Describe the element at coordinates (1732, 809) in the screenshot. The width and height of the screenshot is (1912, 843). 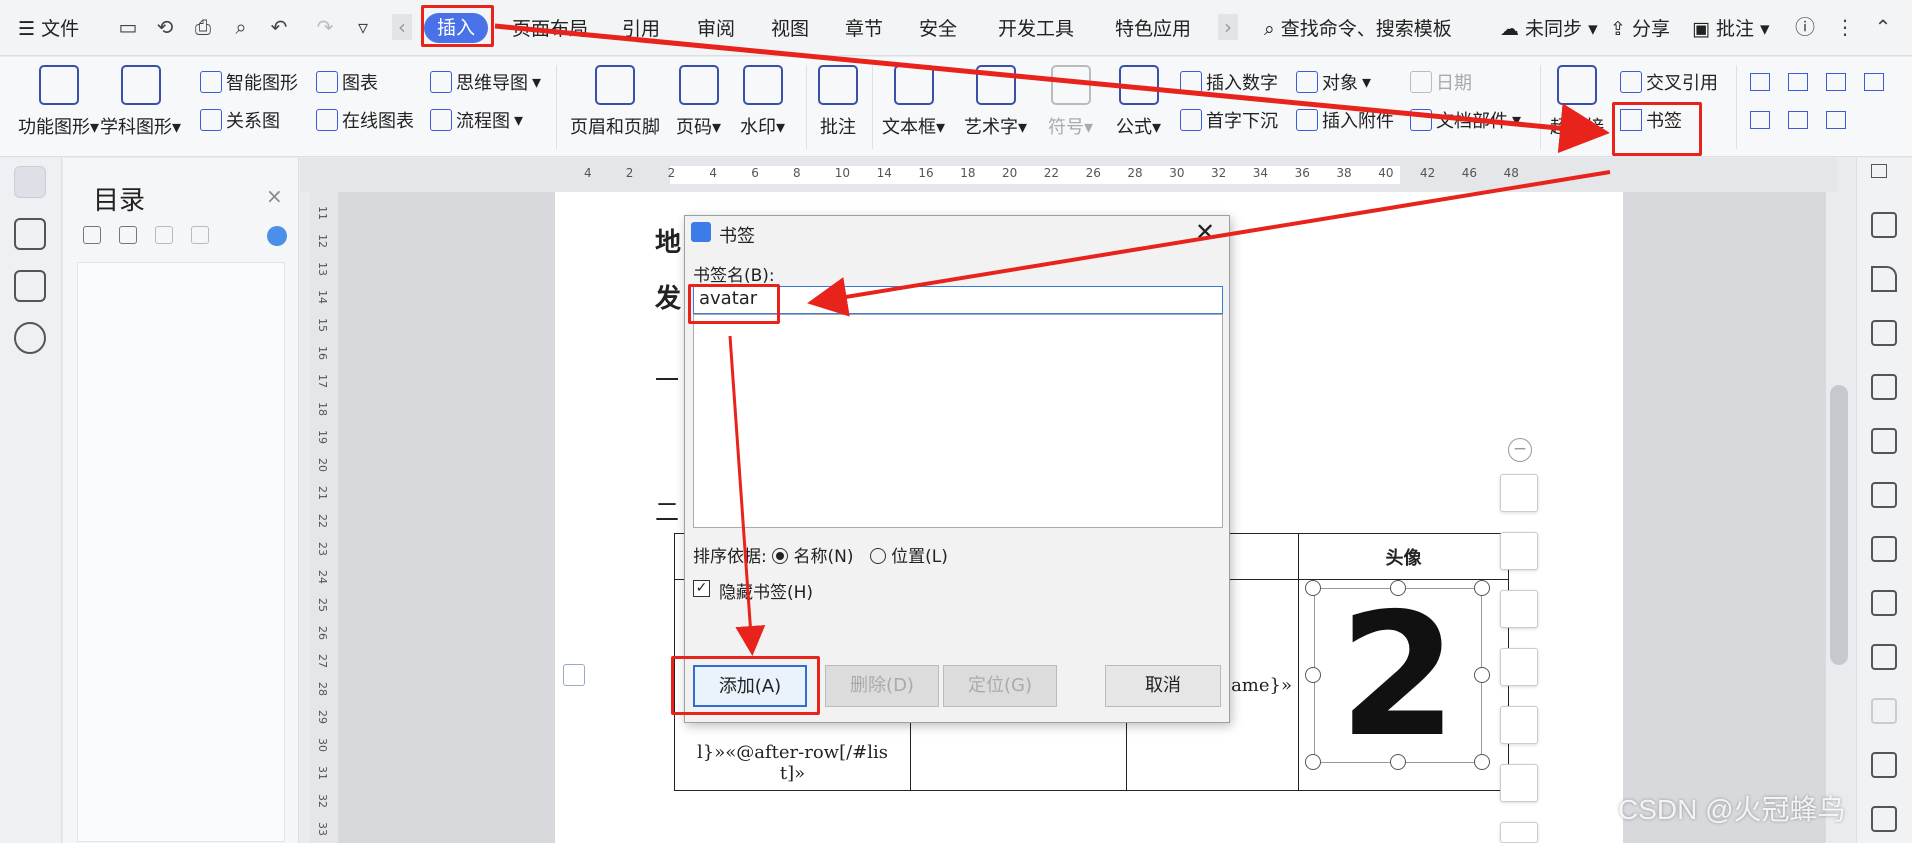
I see `watermark-text: CSDN @火冠蜂鸟` at that location.